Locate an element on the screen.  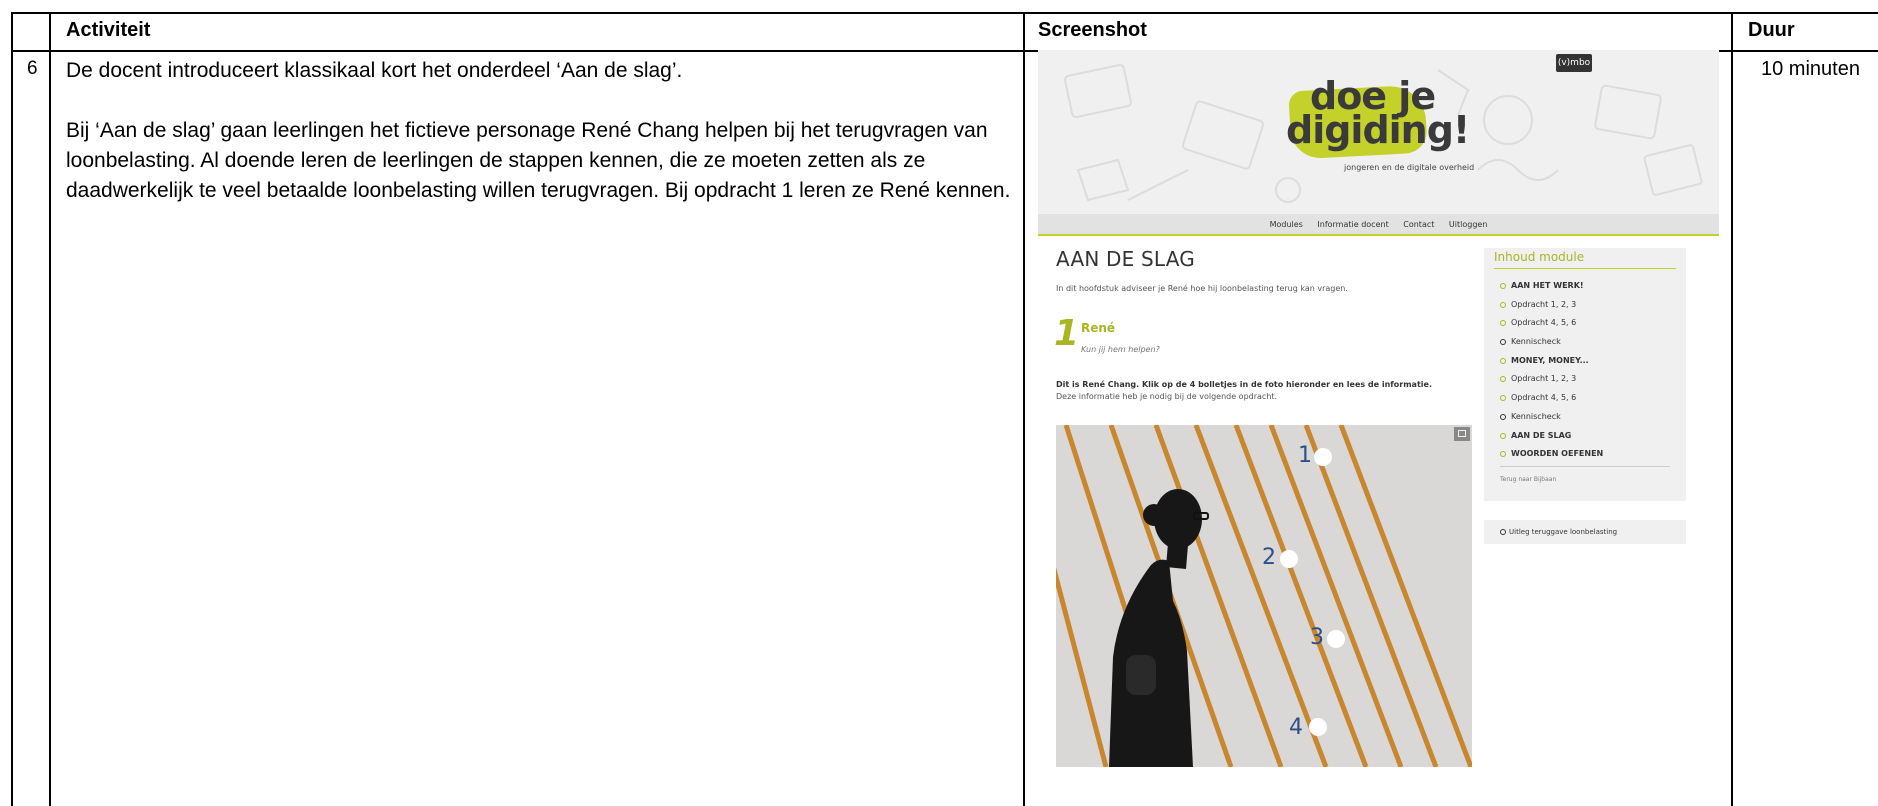
header-duur: Duur is located at coordinates (1771, 30).